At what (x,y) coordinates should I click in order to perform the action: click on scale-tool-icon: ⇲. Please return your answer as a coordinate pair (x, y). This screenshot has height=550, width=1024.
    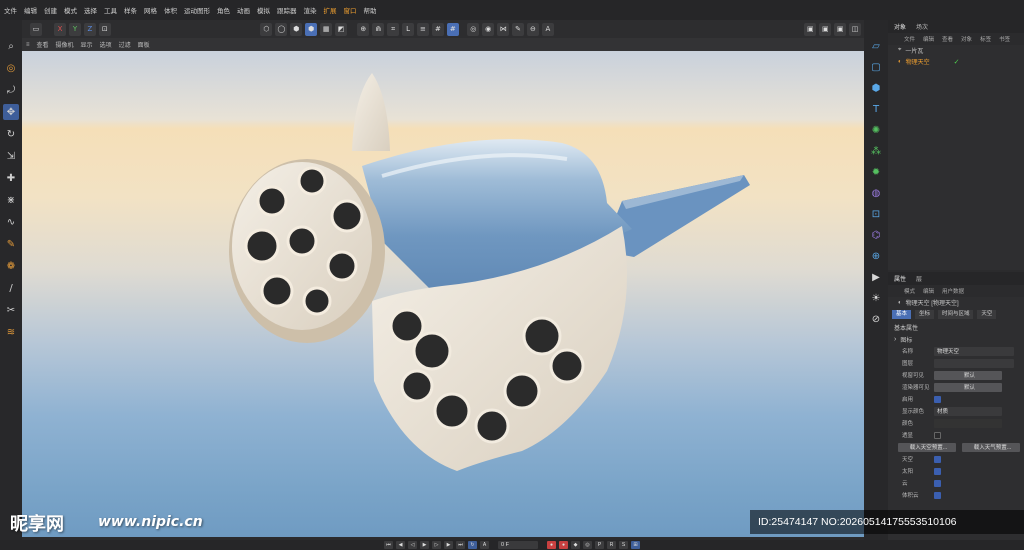
    Looking at the image, I should click on (11, 156).